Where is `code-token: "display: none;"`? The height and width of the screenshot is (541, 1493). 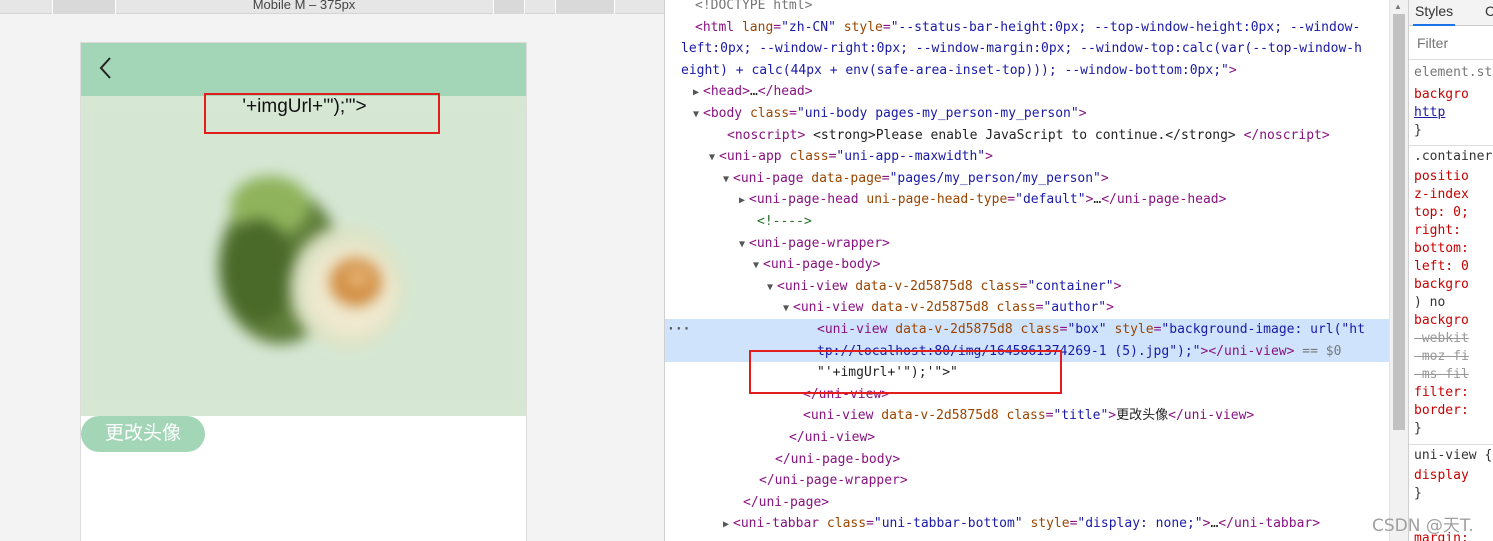 code-token: "display: none;" is located at coordinates (1140, 524).